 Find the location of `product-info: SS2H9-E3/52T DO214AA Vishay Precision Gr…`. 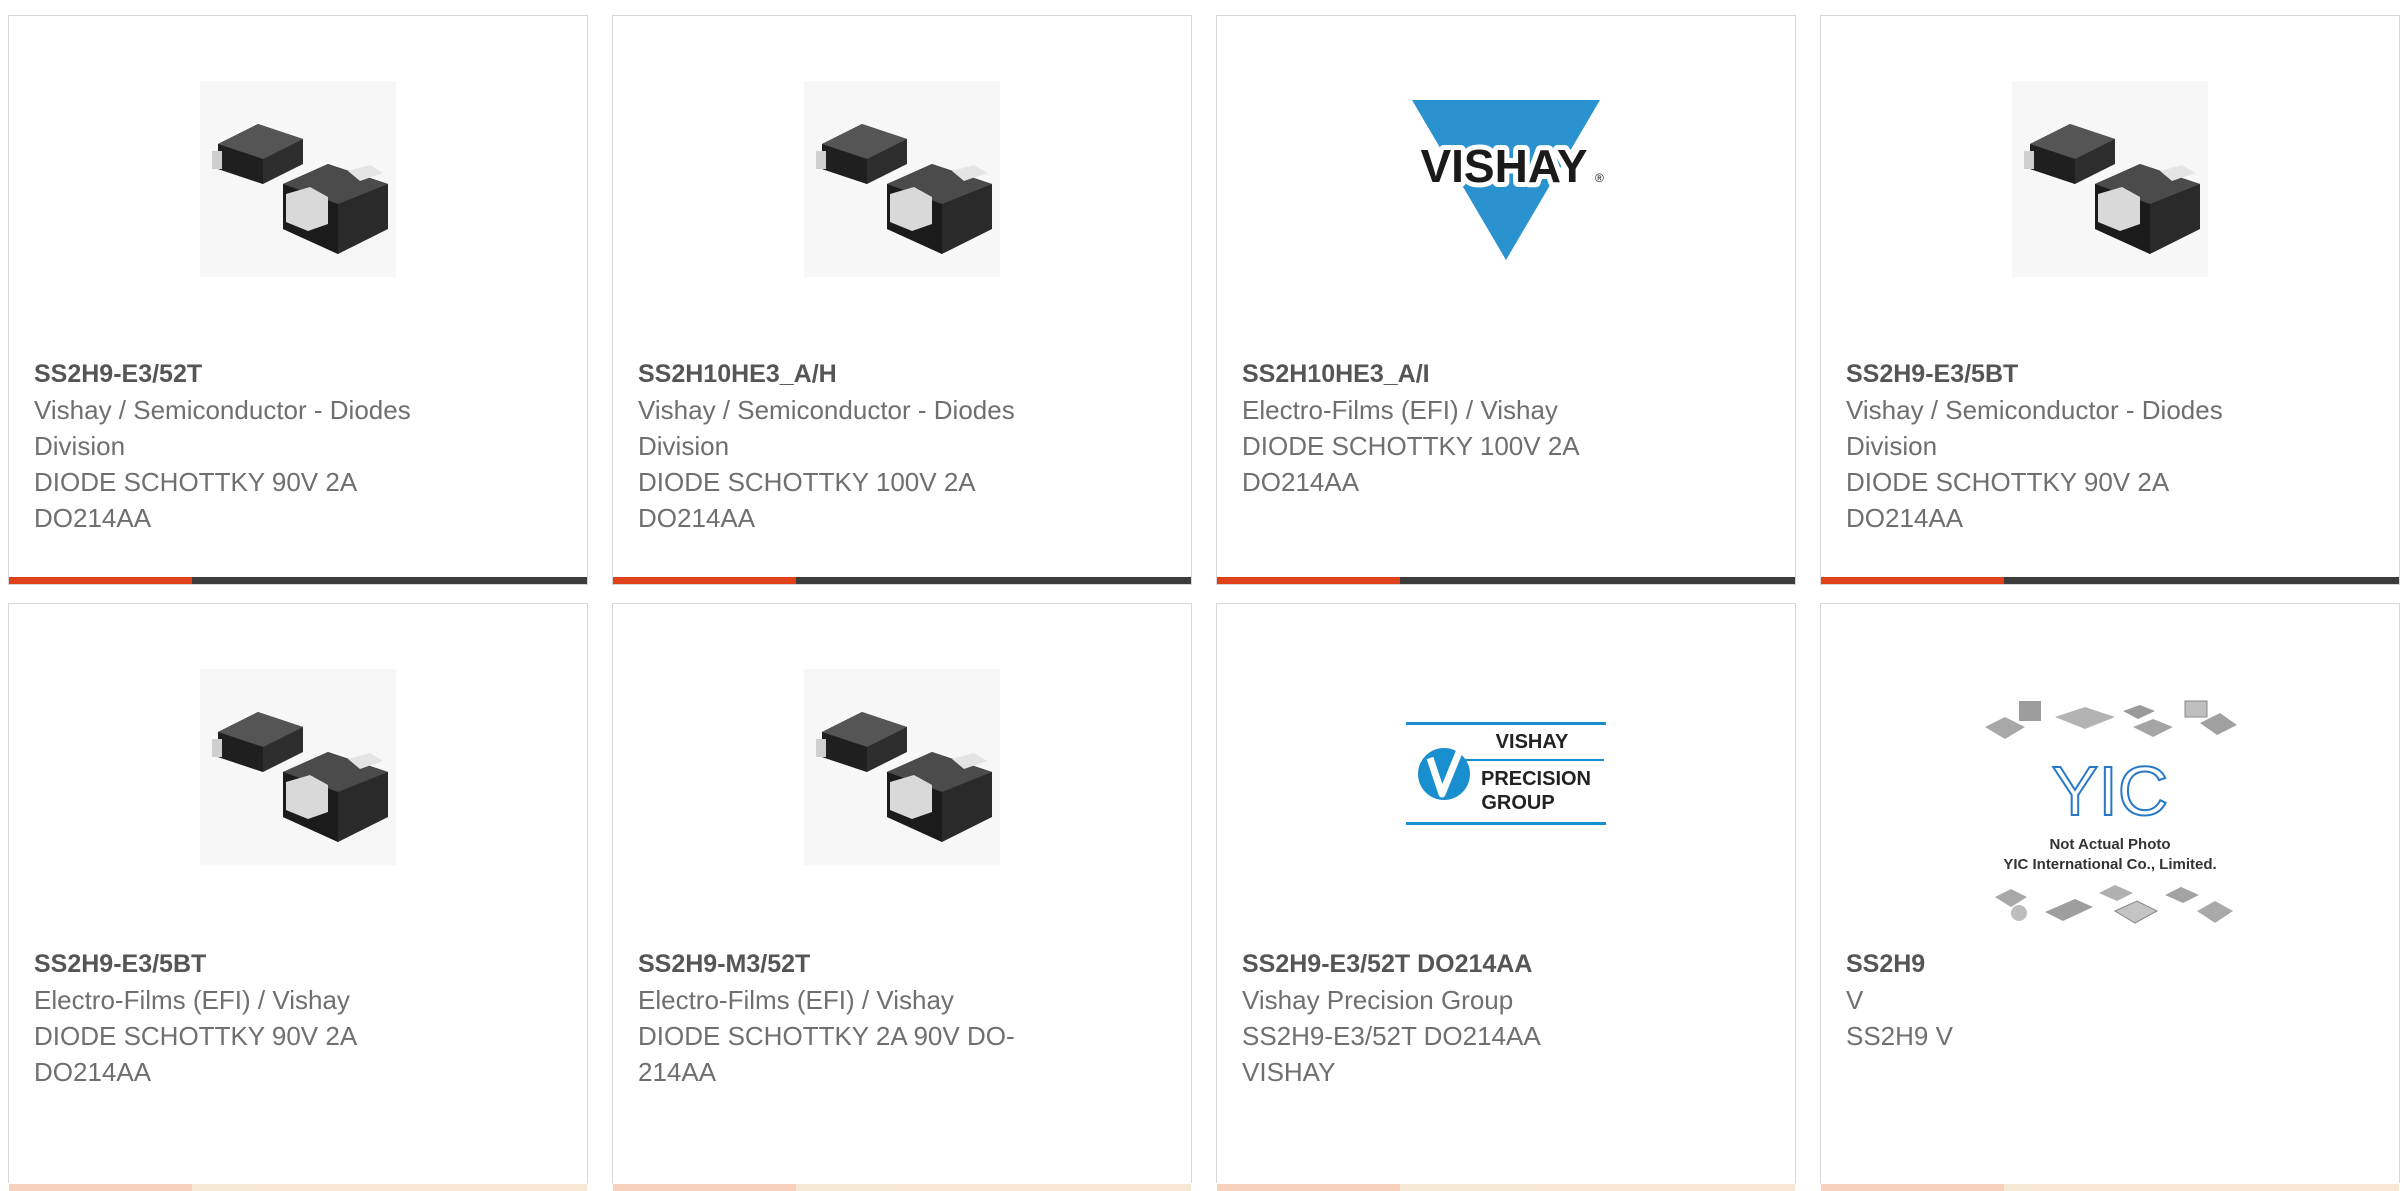

product-info: SS2H9-E3/52T DO214AA Vishay Precision Gr… is located at coordinates (1477, 1018).